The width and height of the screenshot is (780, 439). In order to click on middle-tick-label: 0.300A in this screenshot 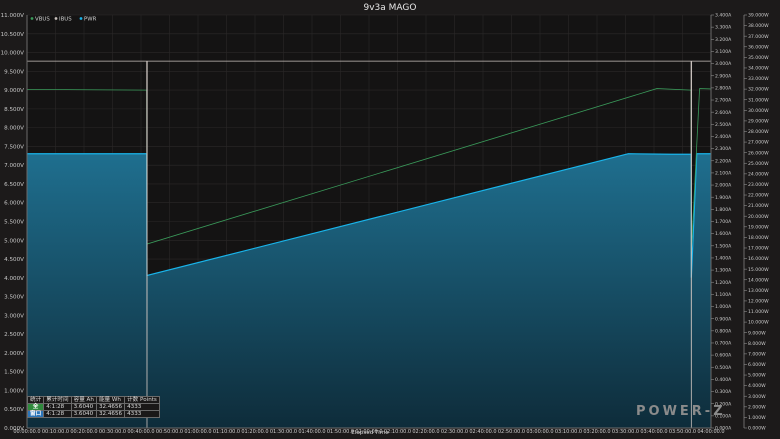, I will do `click(723, 392)`.